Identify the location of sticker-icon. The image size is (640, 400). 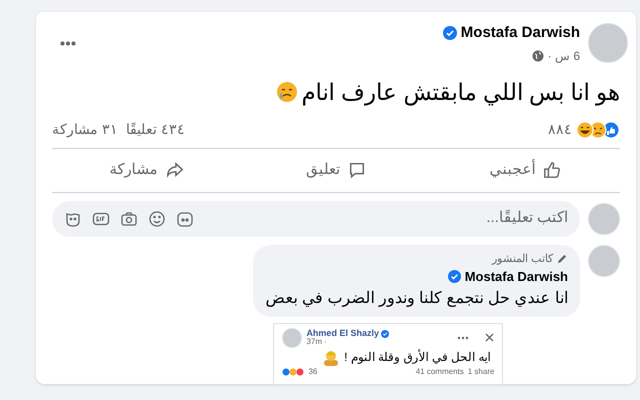
(185, 219).